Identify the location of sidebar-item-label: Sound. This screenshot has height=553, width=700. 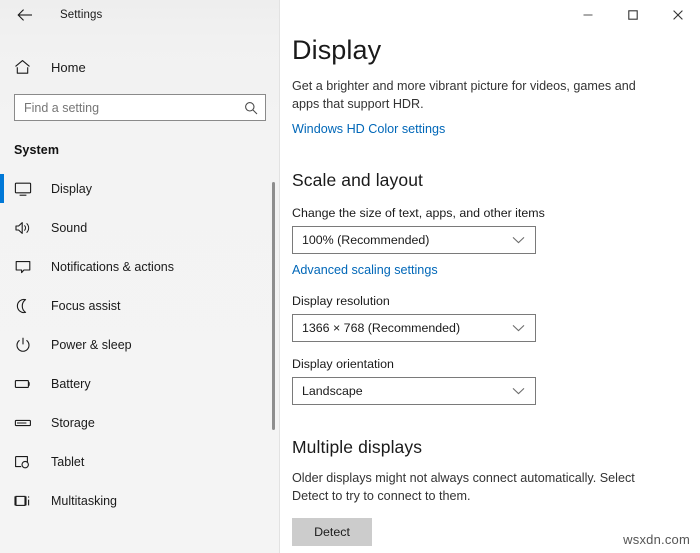
(69, 227).